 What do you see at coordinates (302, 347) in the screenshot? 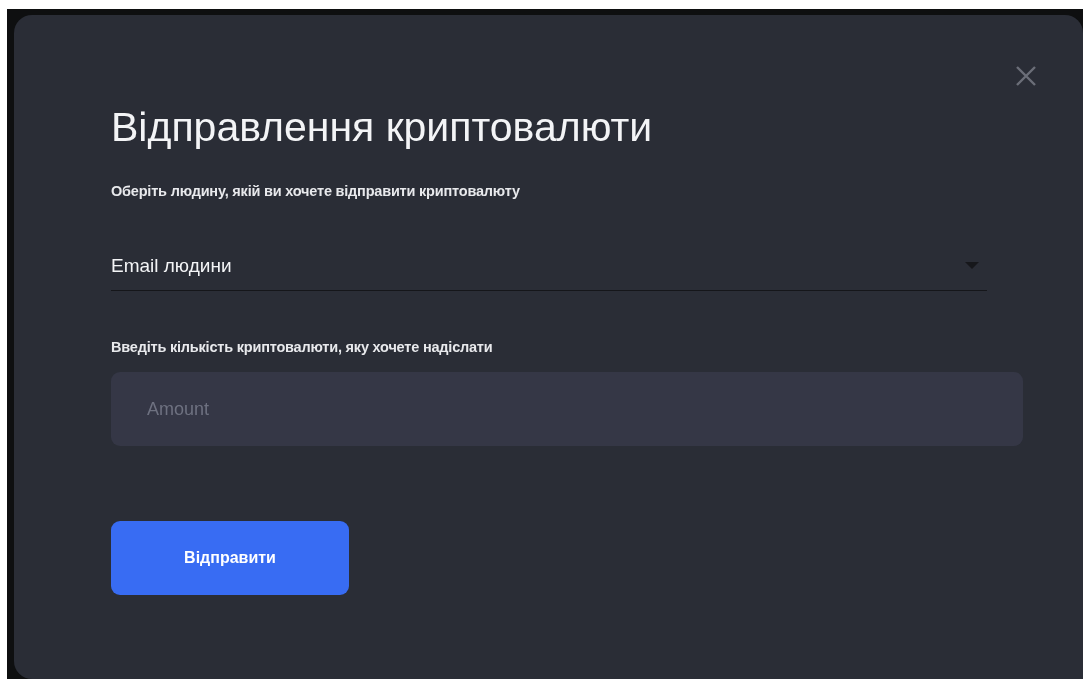
I see `amount-label: Введіть кількість криптовалюти, яку хочете надіслати` at bounding box center [302, 347].